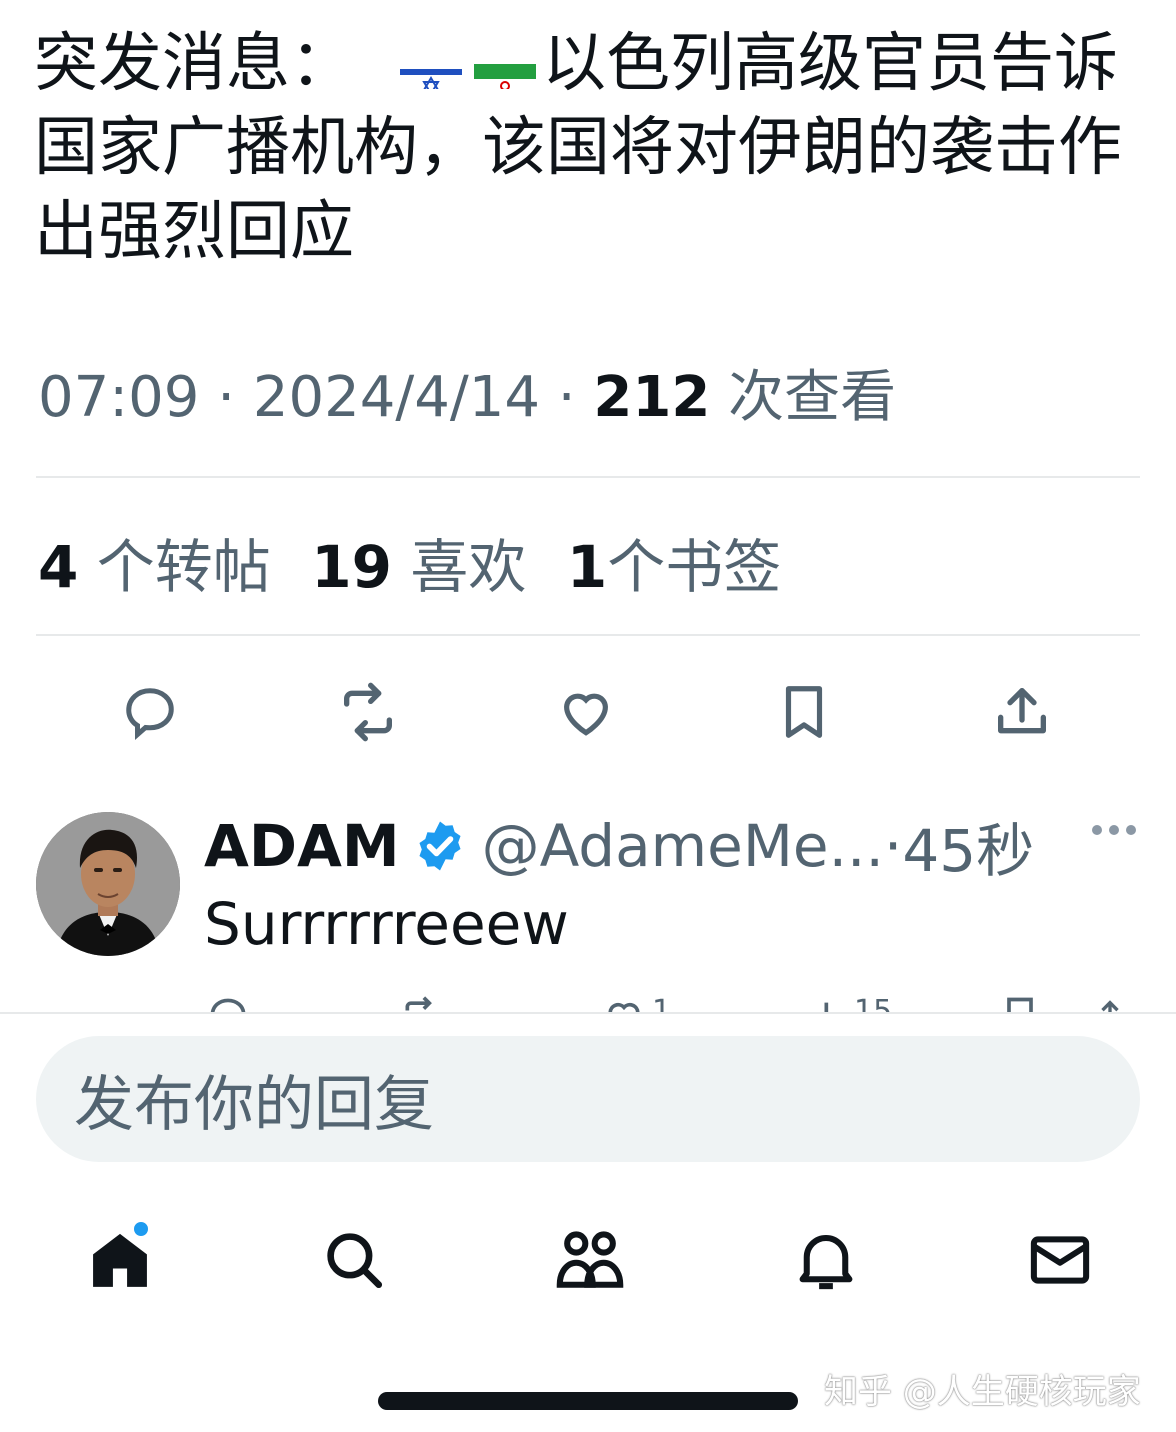  I want to click on tweet-date: 2024/4/14, so click(396, 397).